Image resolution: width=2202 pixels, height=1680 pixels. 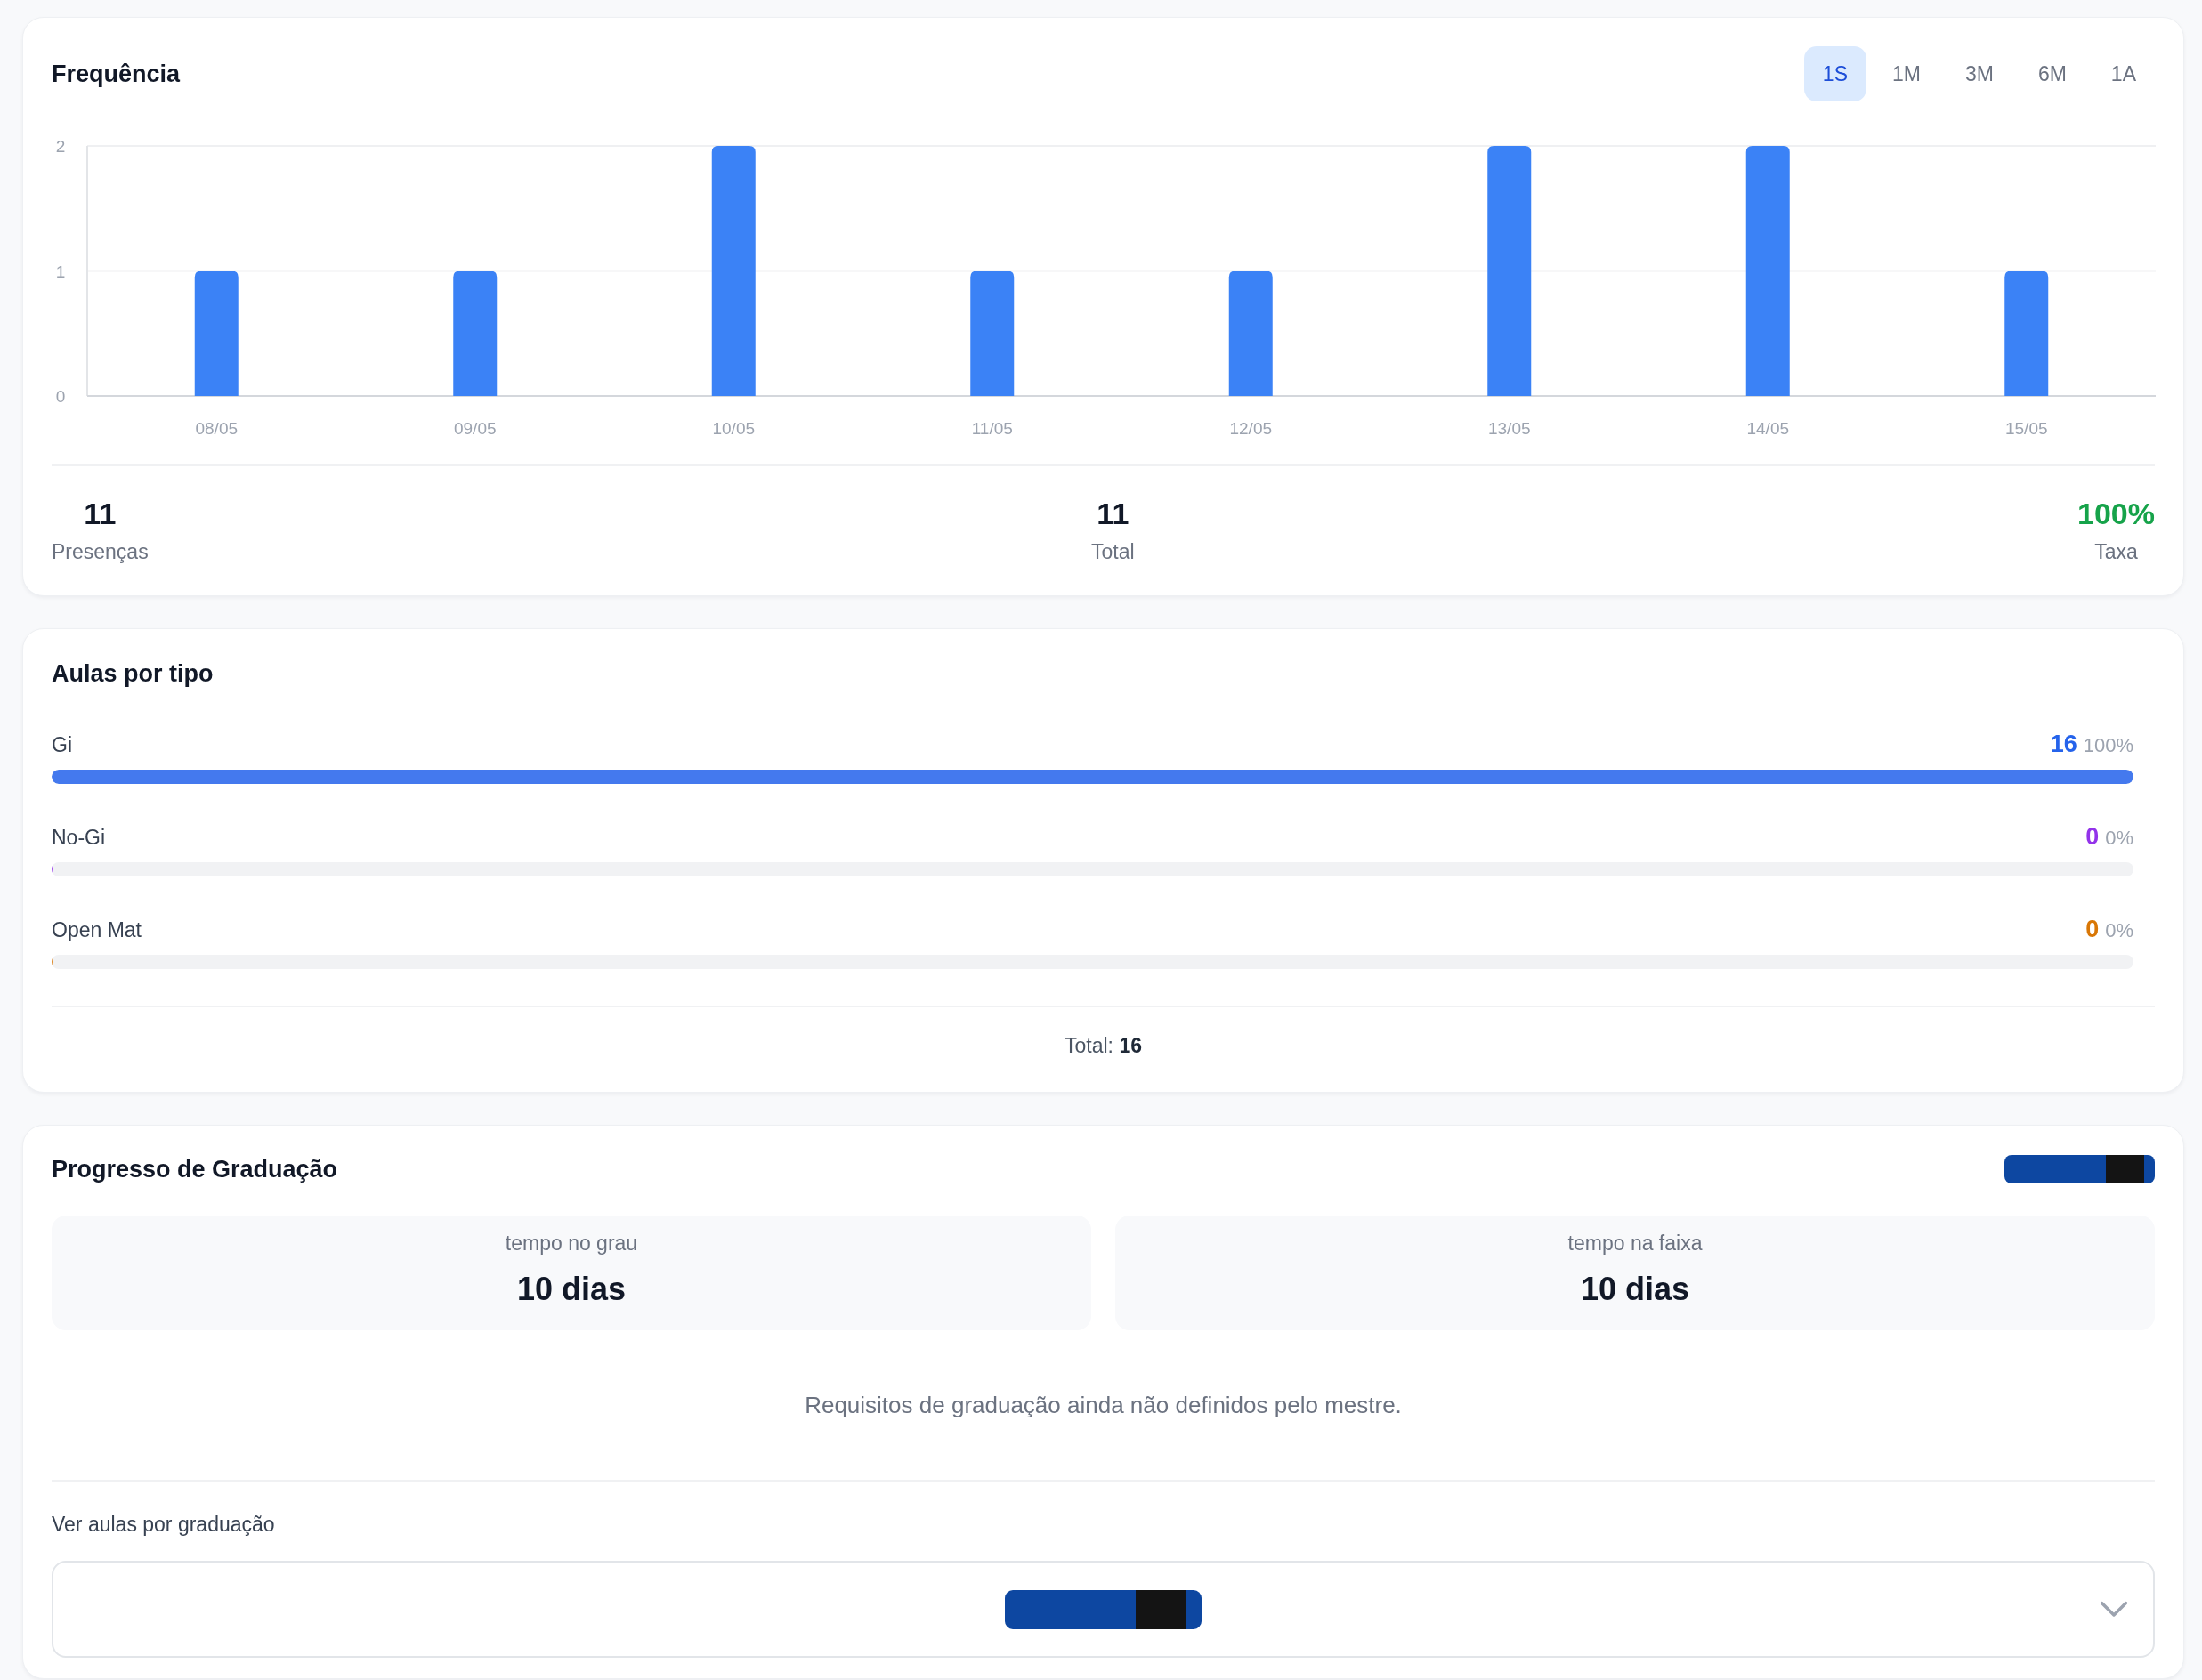 I want to click on period-tab: 6M, so click(x=2052, y=73).